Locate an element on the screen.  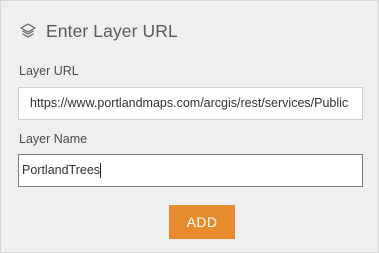
text-caret is located at coordinates (101, 170).